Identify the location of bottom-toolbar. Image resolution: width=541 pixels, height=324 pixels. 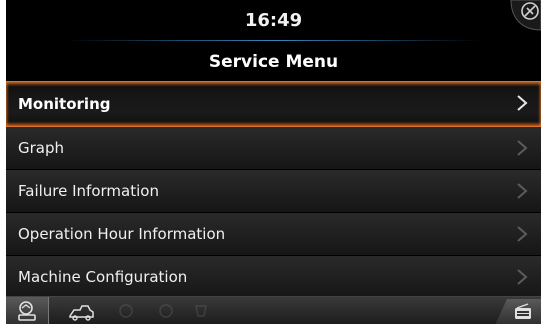
(273, 310).